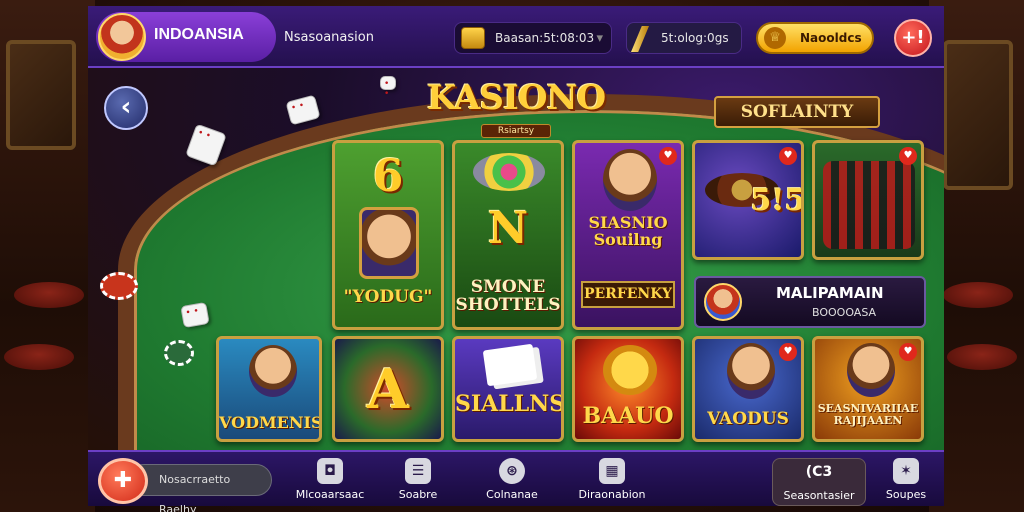 The width and height of the screenshot is (1024, 512). I want to click on stack-icon: ☰, so click(418, 471).